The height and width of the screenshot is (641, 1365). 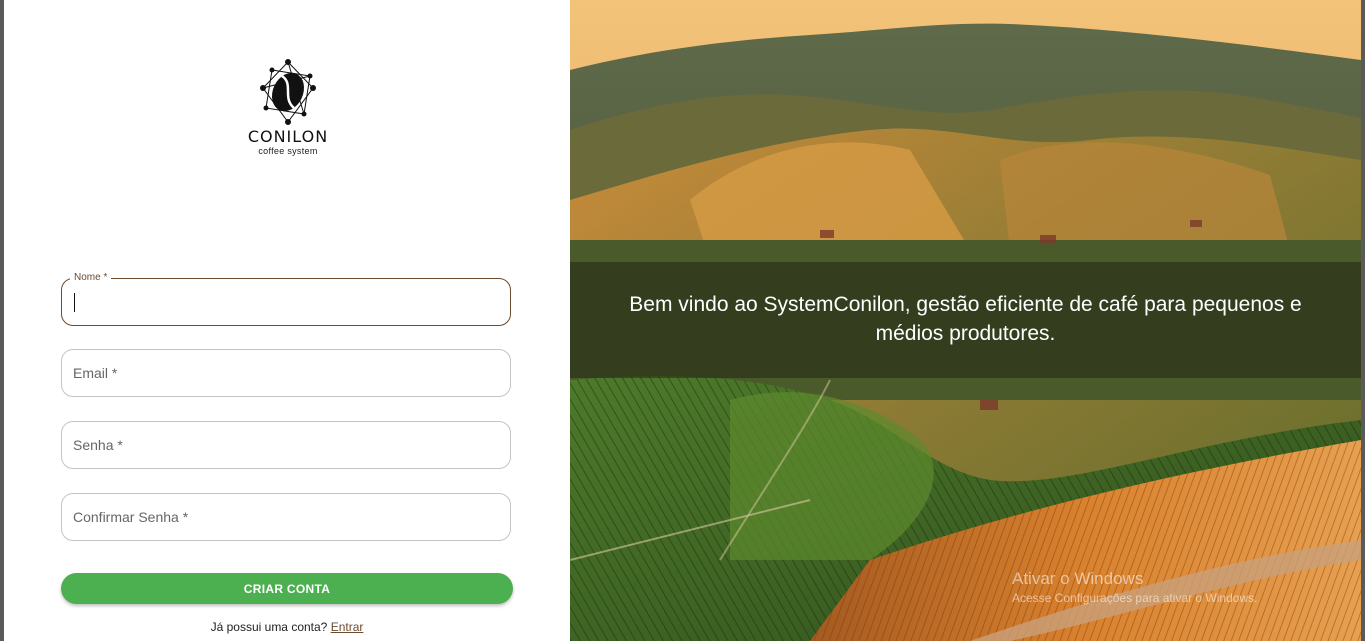 What do you see at coordinates (286, 373) in the screenshot?
I see `email-field: Email *` at bounding box center [286, 373].